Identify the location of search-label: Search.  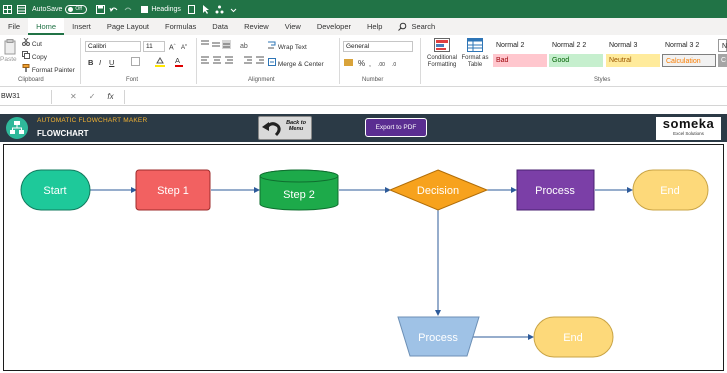
(423, 26).